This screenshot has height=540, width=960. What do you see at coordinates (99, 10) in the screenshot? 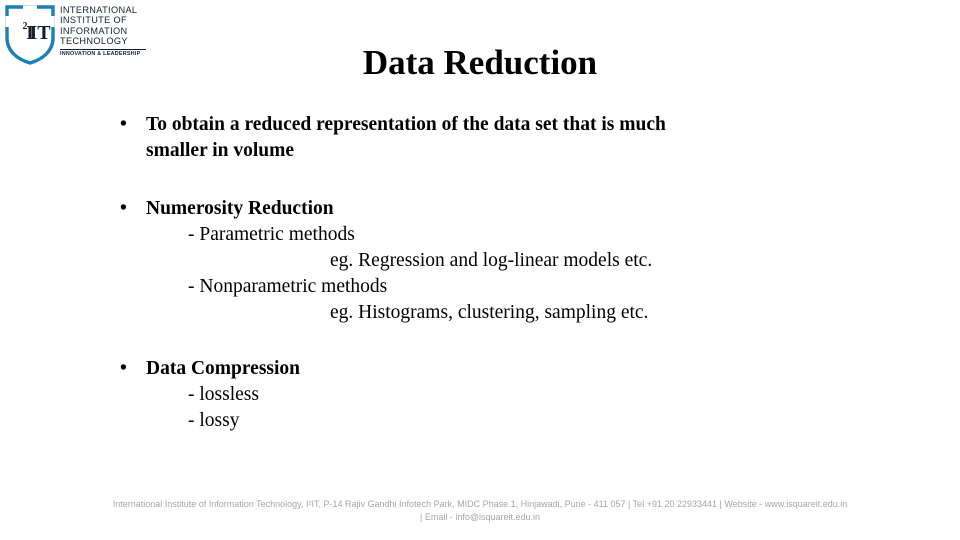
I see `logo-name-line-1: INTERNATIONAL` at bounding box center [99, 10].